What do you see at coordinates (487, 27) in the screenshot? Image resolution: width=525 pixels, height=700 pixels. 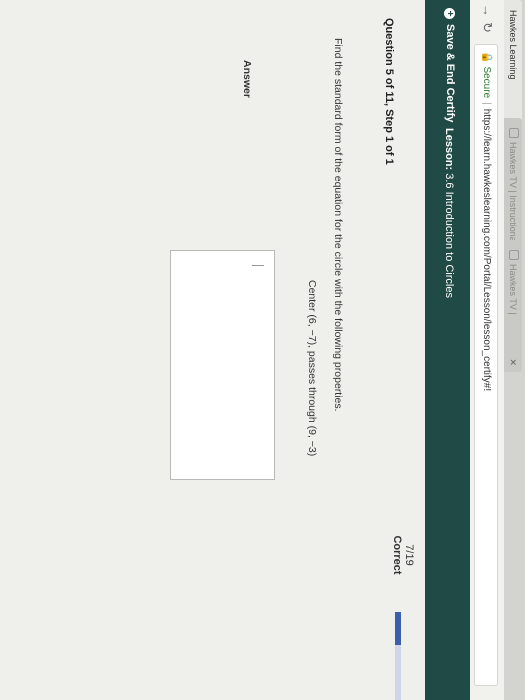 I see `reload-icon: ↻` at bounding box center [487, 27].